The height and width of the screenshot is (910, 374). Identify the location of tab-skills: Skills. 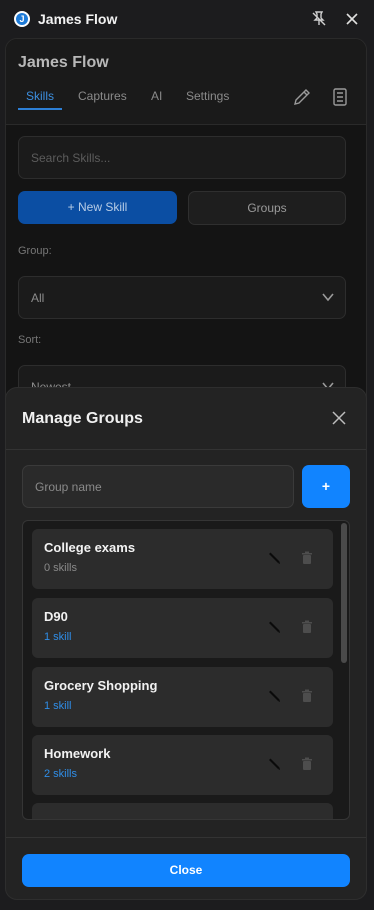
(40, 96).